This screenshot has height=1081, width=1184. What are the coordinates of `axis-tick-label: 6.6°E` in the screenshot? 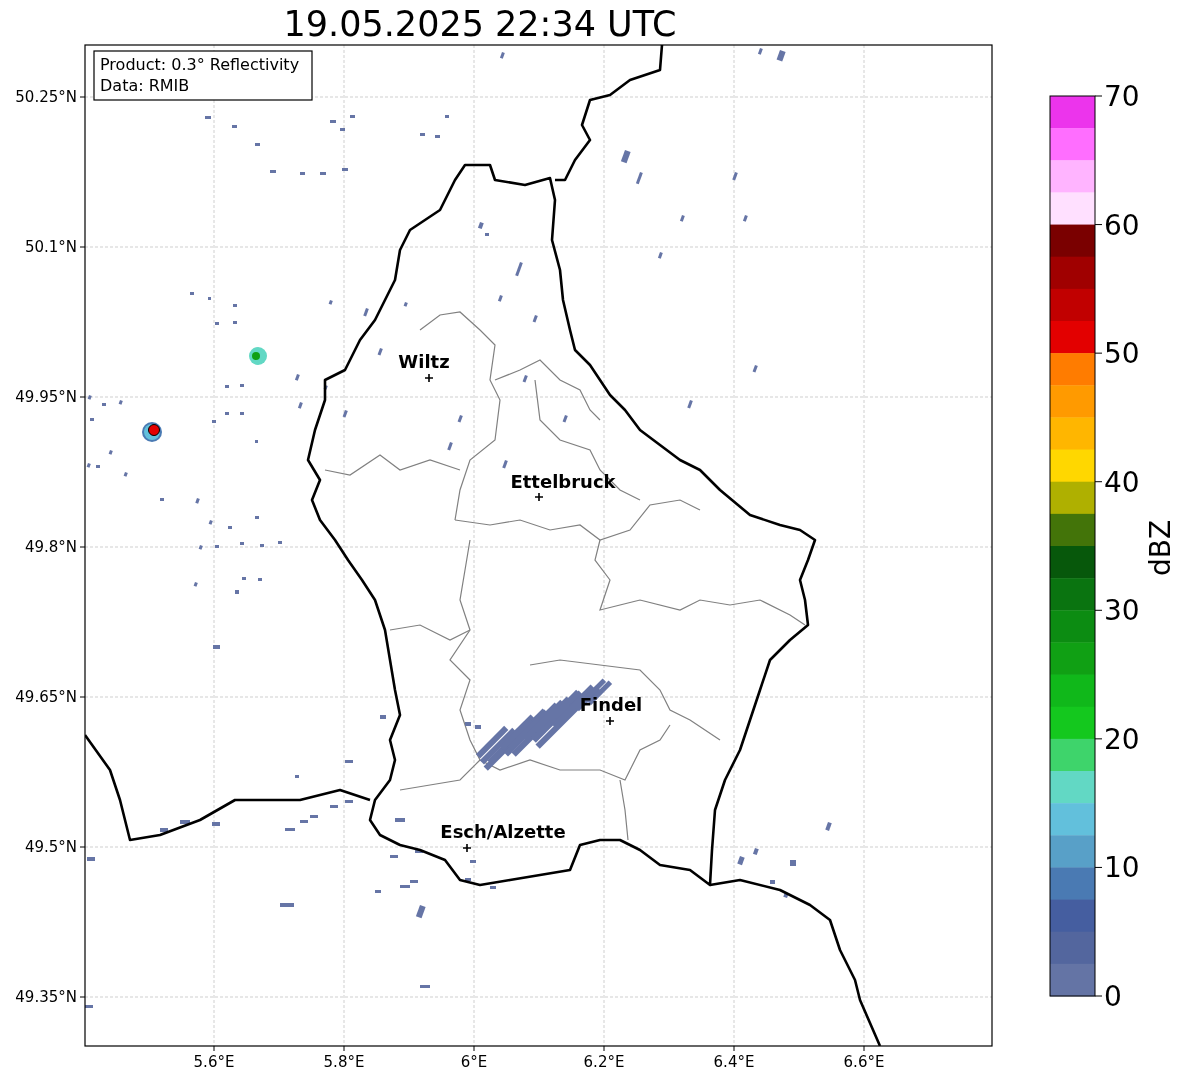 It's located at (864, 1062).